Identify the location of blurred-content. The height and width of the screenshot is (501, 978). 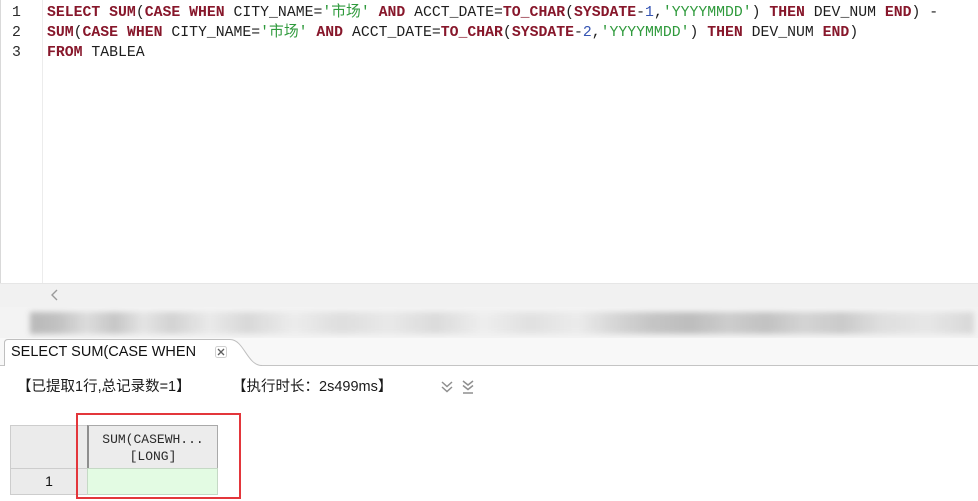
(502, 323).